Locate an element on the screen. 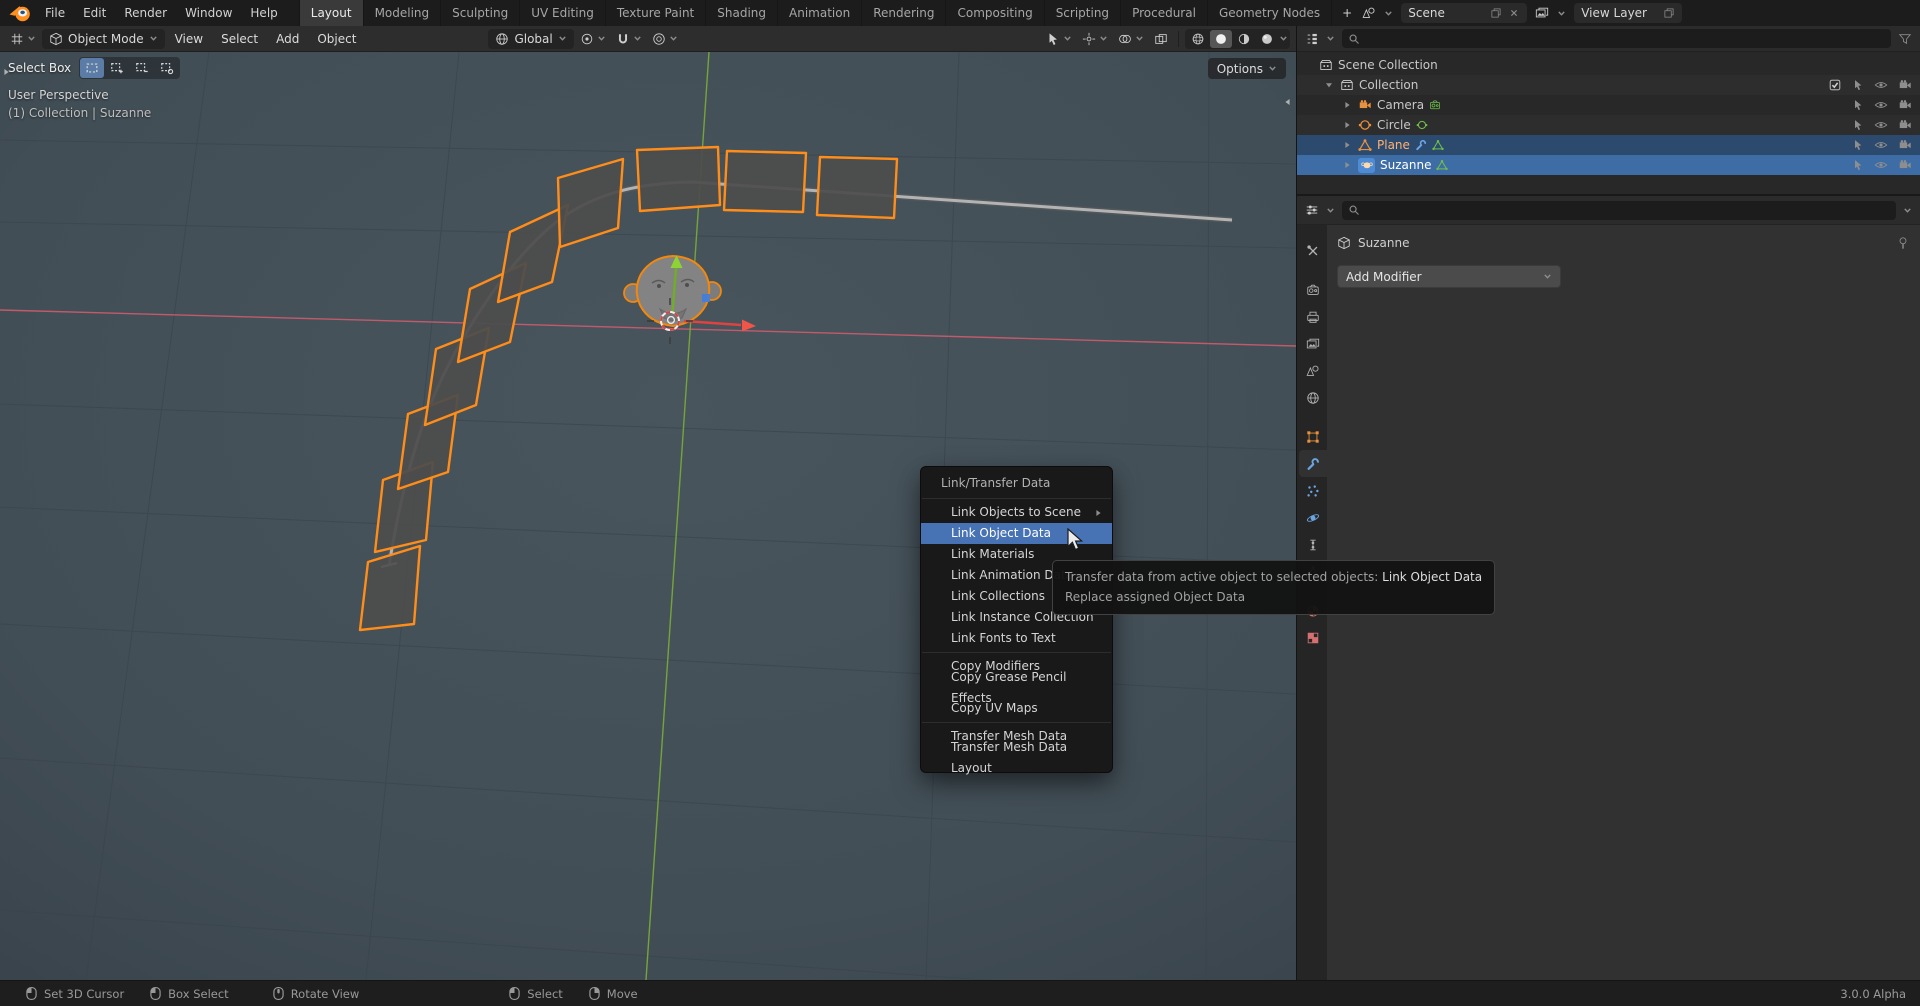 The width and height of the screenshot is (1920, 1006). shading-material-button is located at coordinates (1244, 39).